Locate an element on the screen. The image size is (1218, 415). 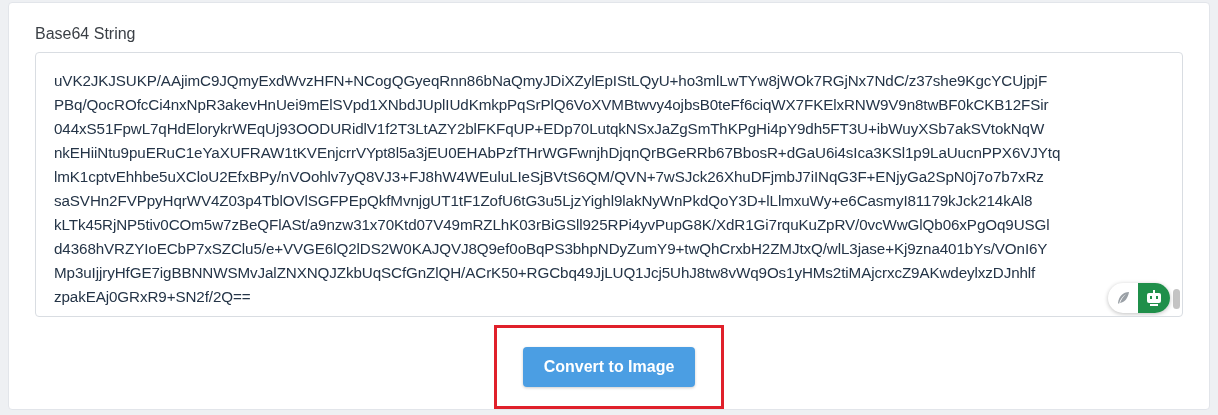
field-label: Base64 String is located at coordinates (86, 34).